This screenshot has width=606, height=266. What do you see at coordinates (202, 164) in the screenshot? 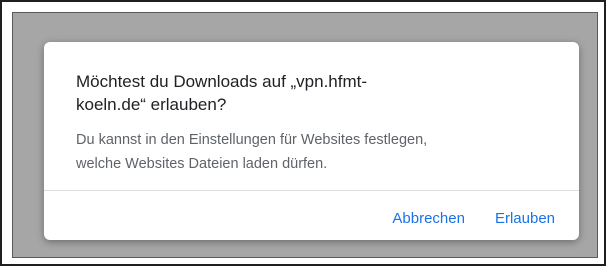
I see `dialog-message-line-2: welche Websites Dateien laden dürfen.` at bounding box center [202, 164].